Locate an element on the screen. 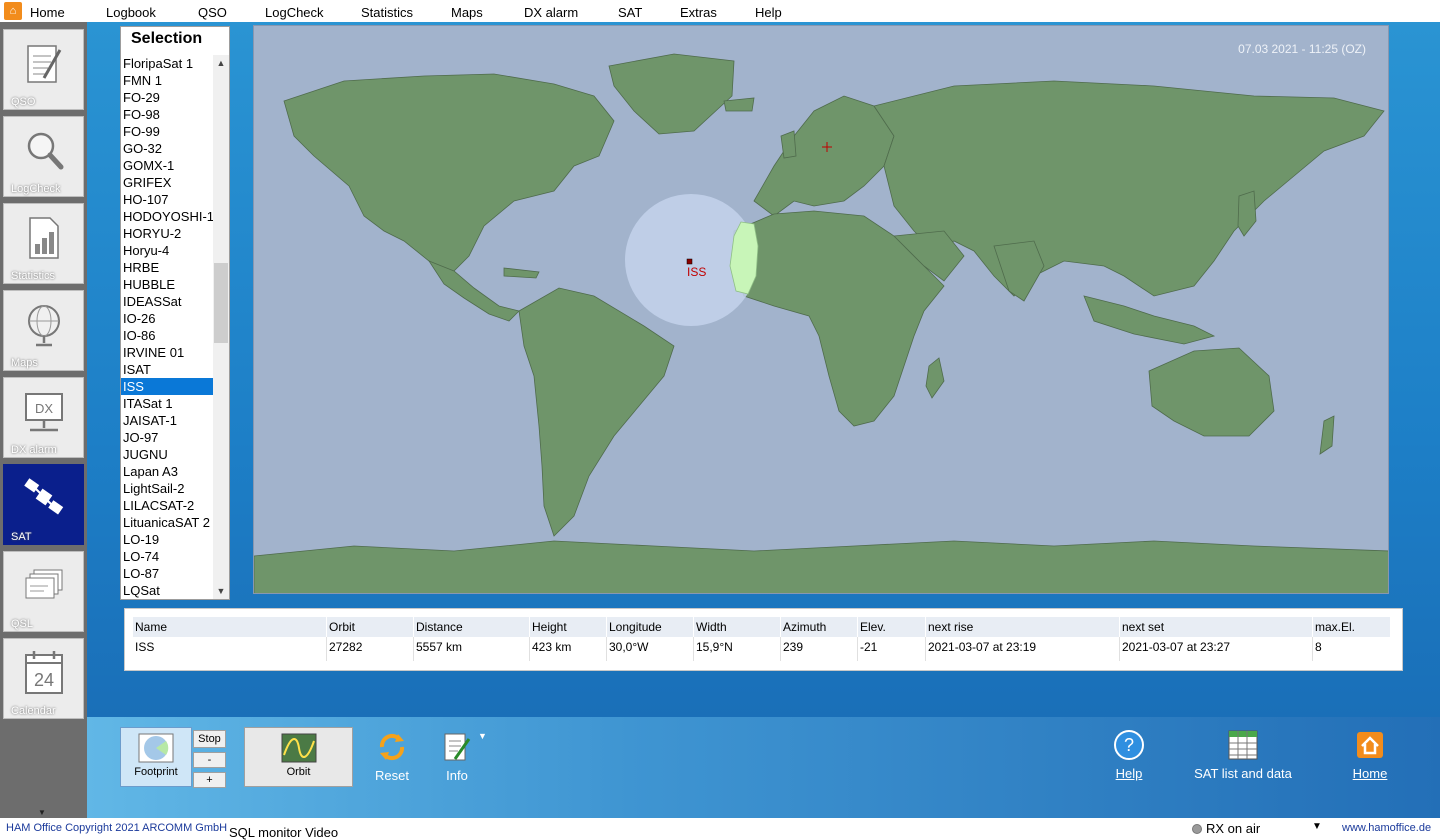  list-item: HUBBLE is located at coordinates (167, 284).